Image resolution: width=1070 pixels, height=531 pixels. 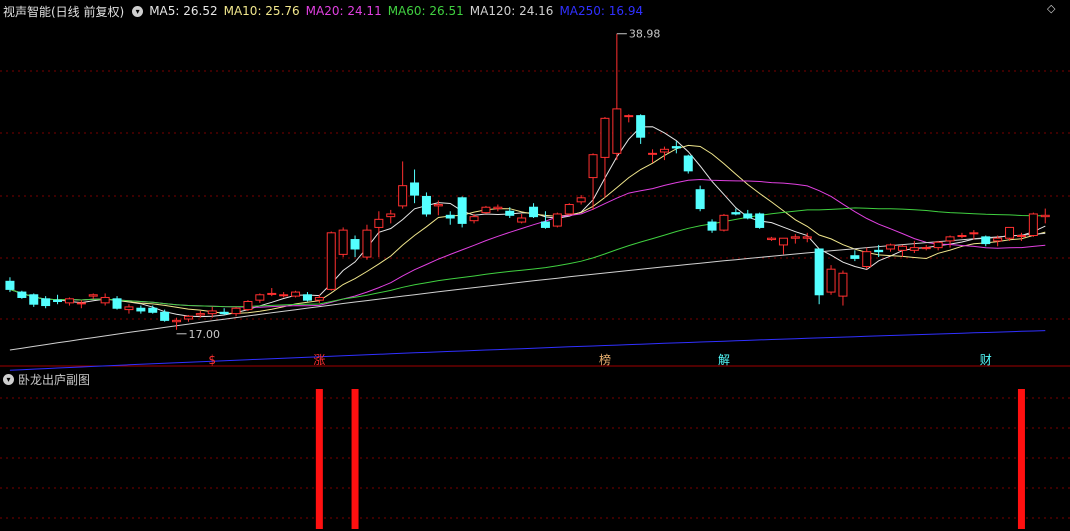 What do you see at coordinates (355, 459) in the screenshot?
I see `signal-bar` at bounding box center [355, 459].